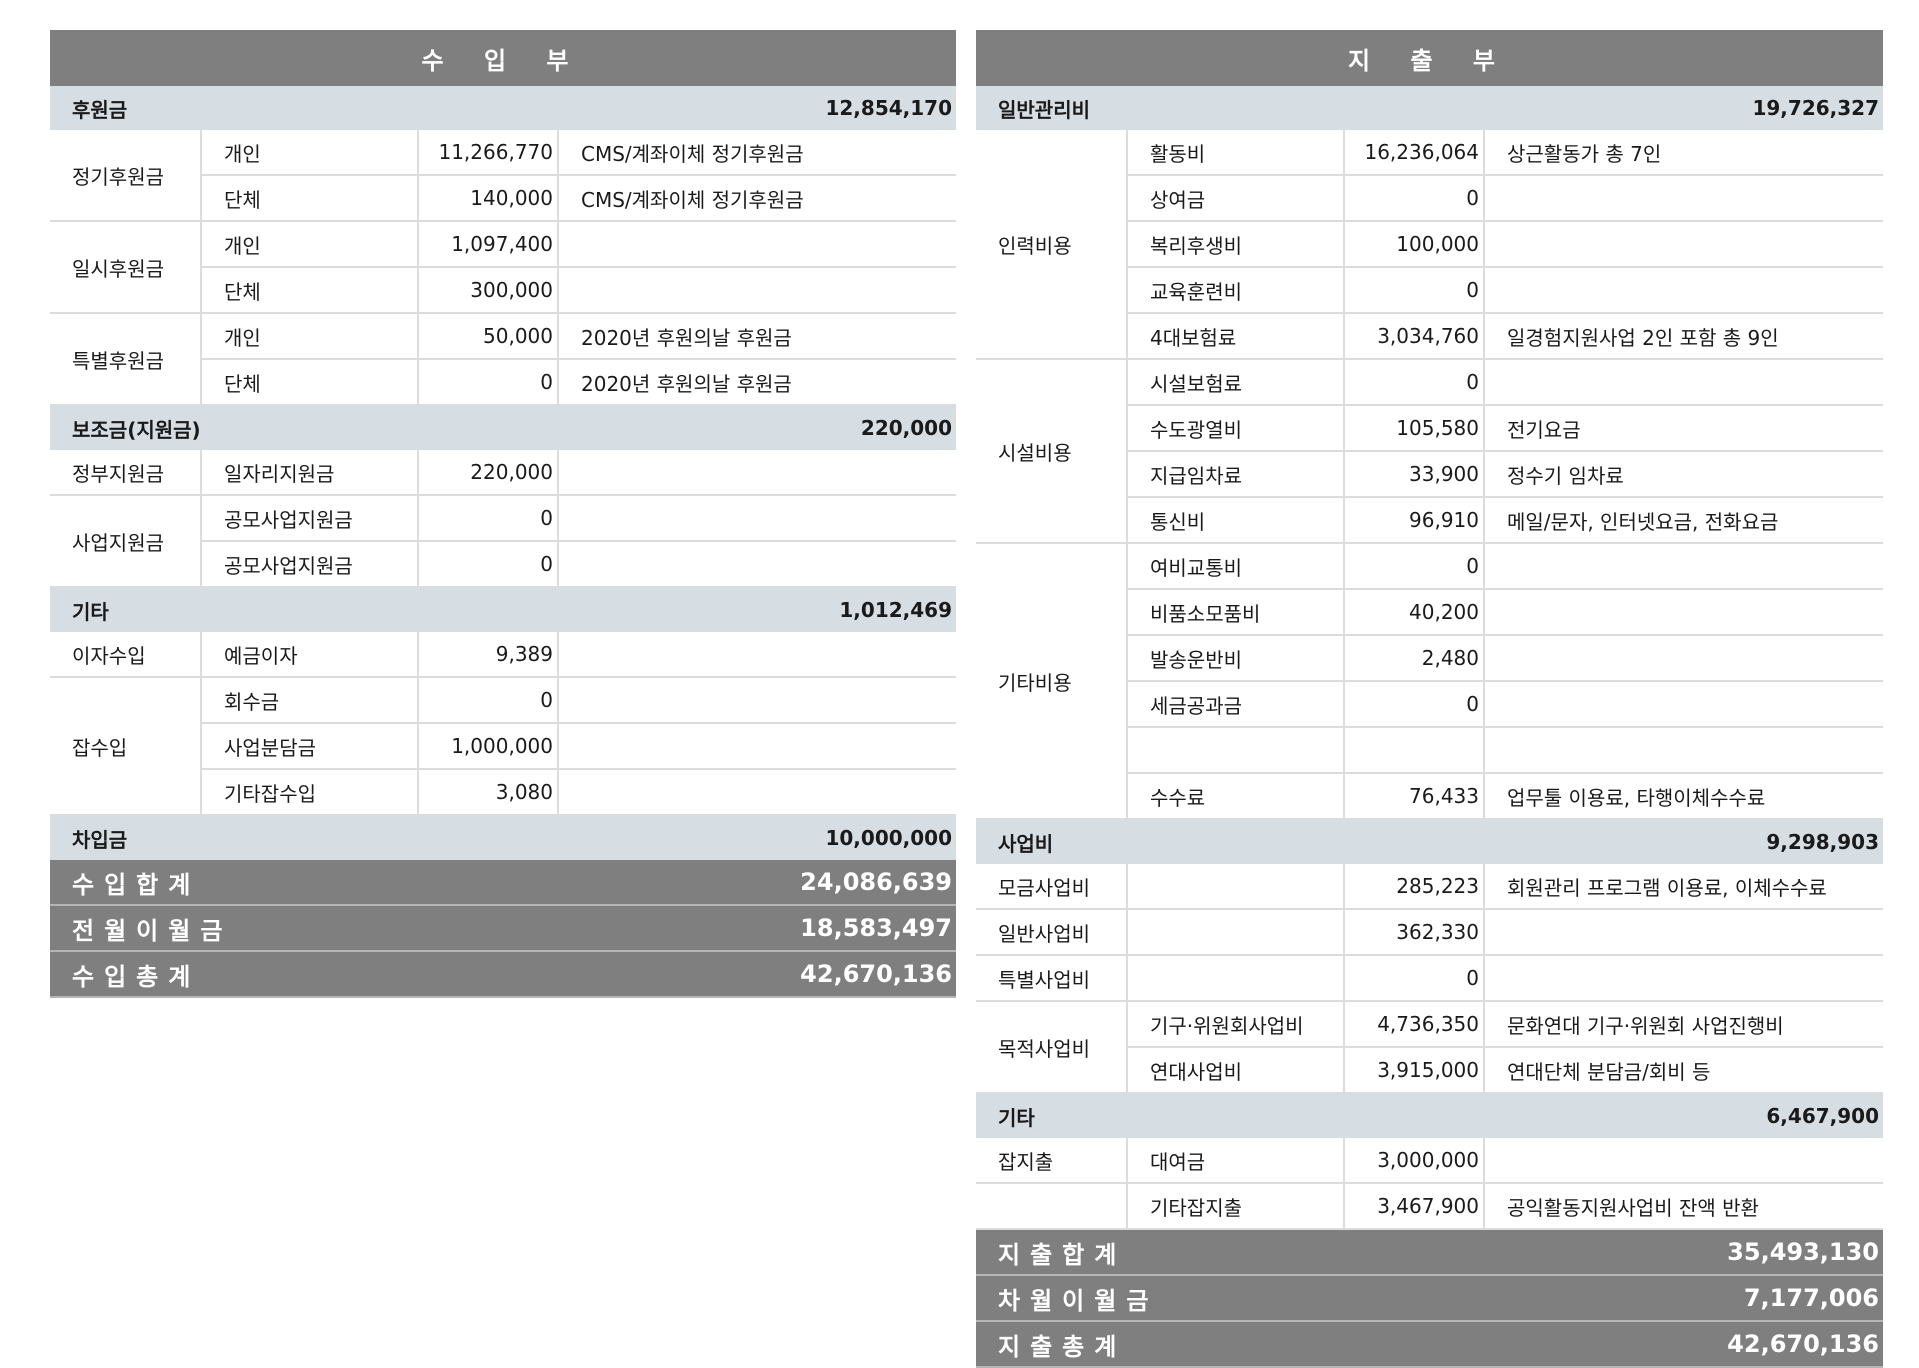  I want to click on note-cell: 공익활동지원사업비 잔액 반환, so click(1683, 1206).